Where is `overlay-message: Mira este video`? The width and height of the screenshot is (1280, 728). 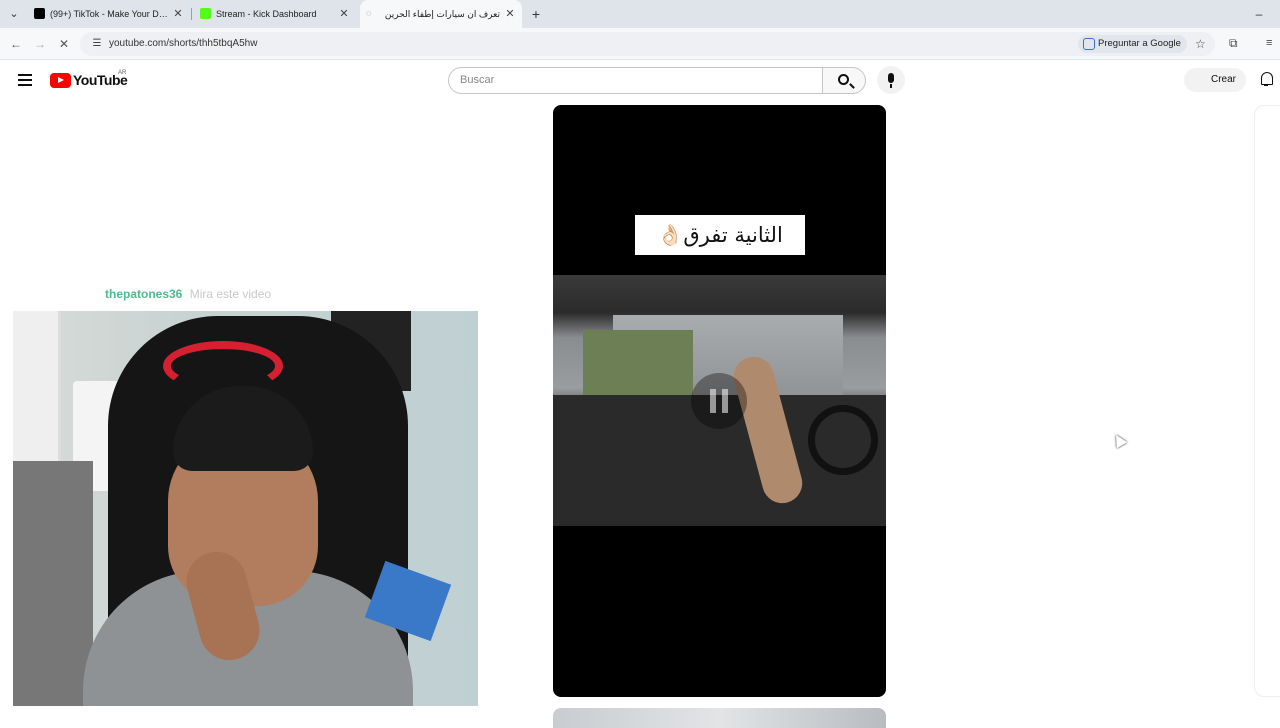
overlay-message: Mira este video is located at coordinates (230, 294).